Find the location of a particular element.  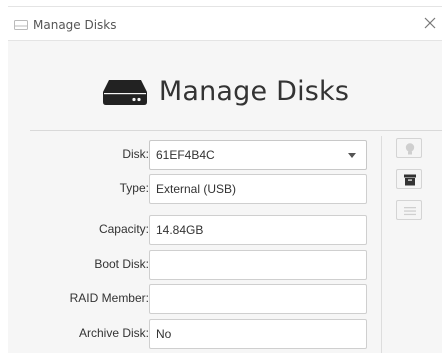

raid-member-label: RAID Member: is located at coordinates (109, 298).